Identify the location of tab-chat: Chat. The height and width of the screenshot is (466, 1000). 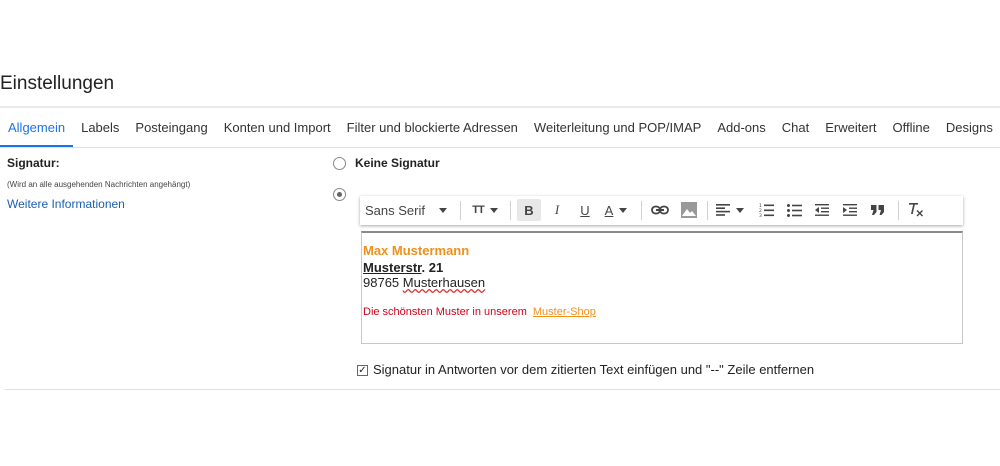
(795, 128).